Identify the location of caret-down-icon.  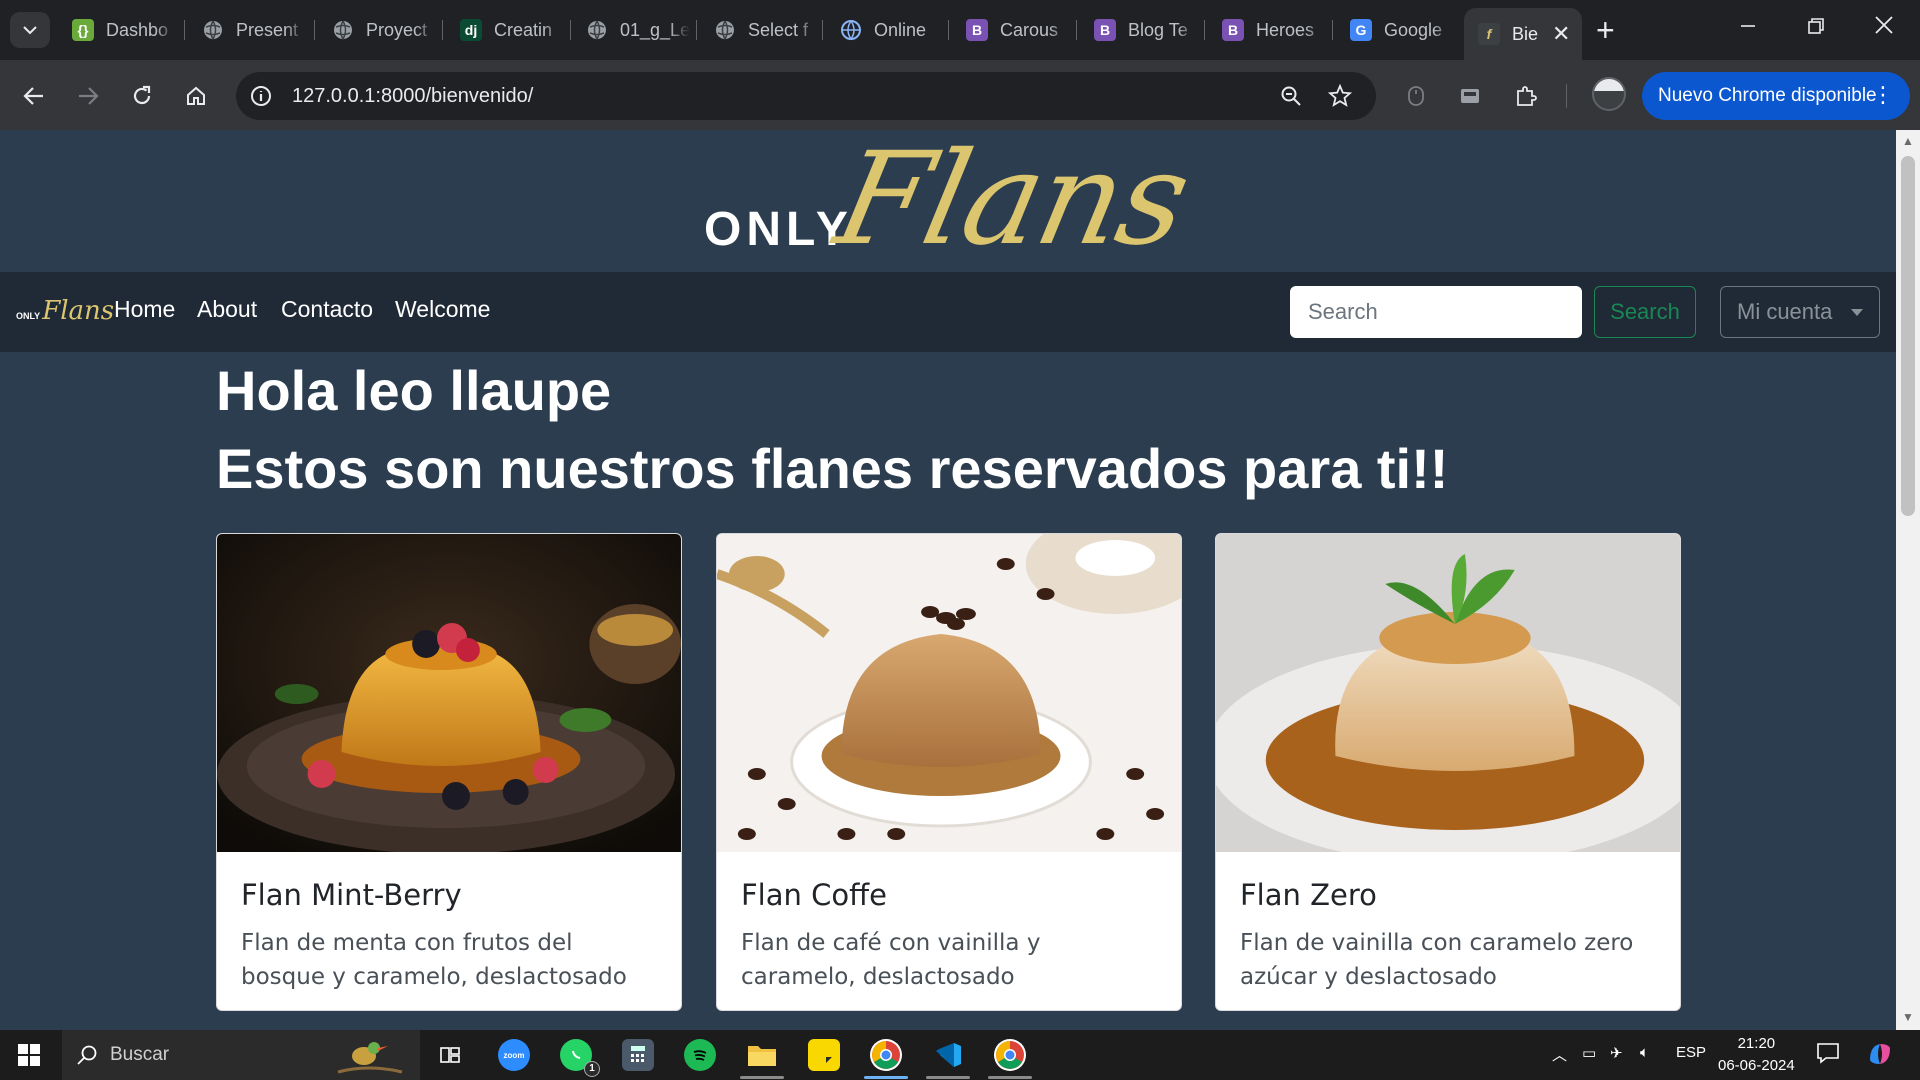
(1857, 312).